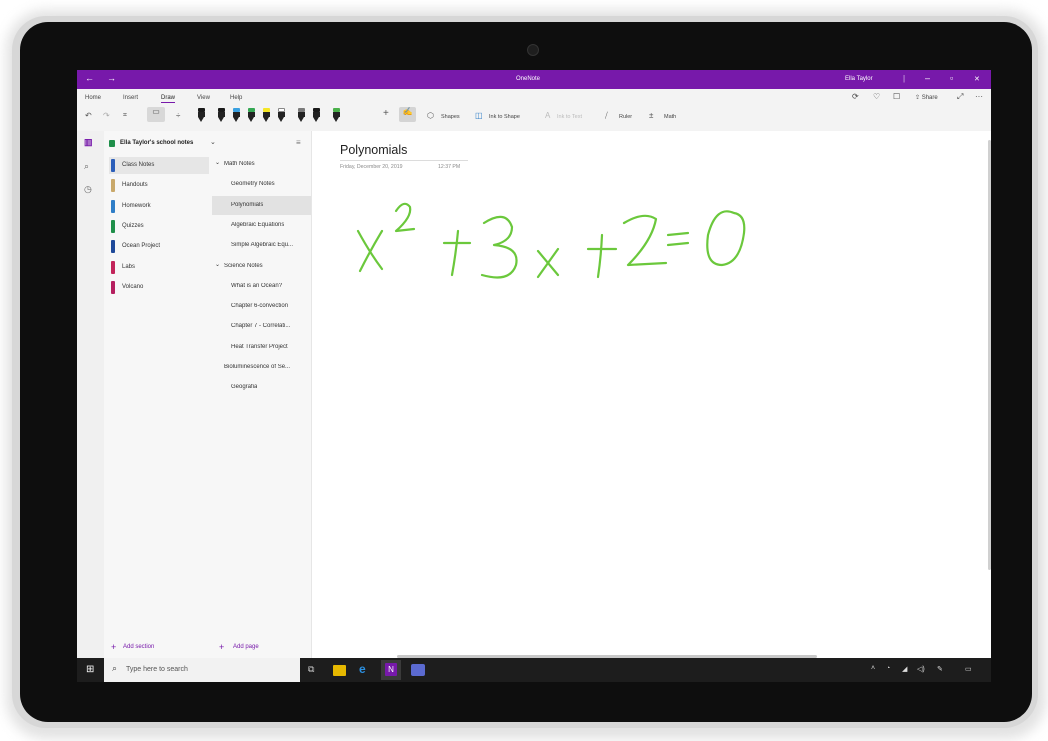  I want to click on page-group-header: ⌄ Math Notes, so click(261, 164).